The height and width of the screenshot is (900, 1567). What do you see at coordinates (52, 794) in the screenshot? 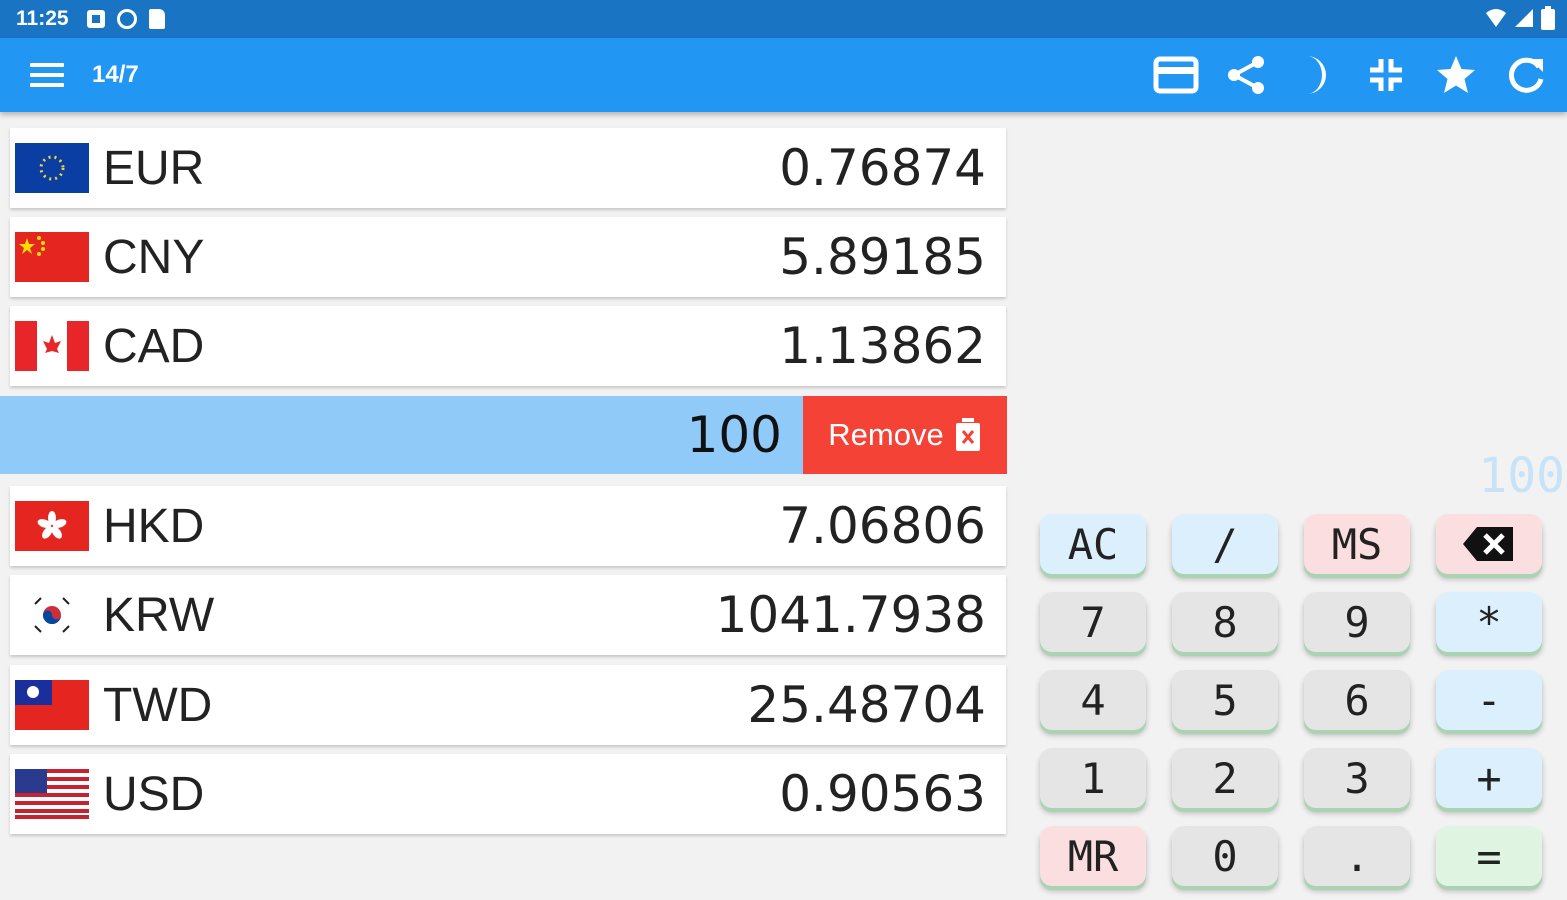
I see `usa-flag-icon` at bounding box center [52, 794].